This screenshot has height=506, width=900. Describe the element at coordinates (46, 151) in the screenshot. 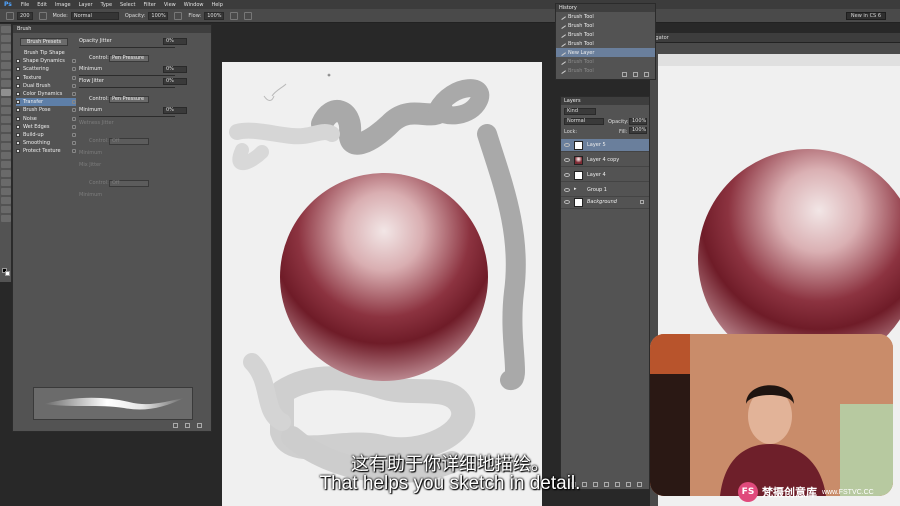

I see `brush-option-protect-texture: Protect Texture` at that location.